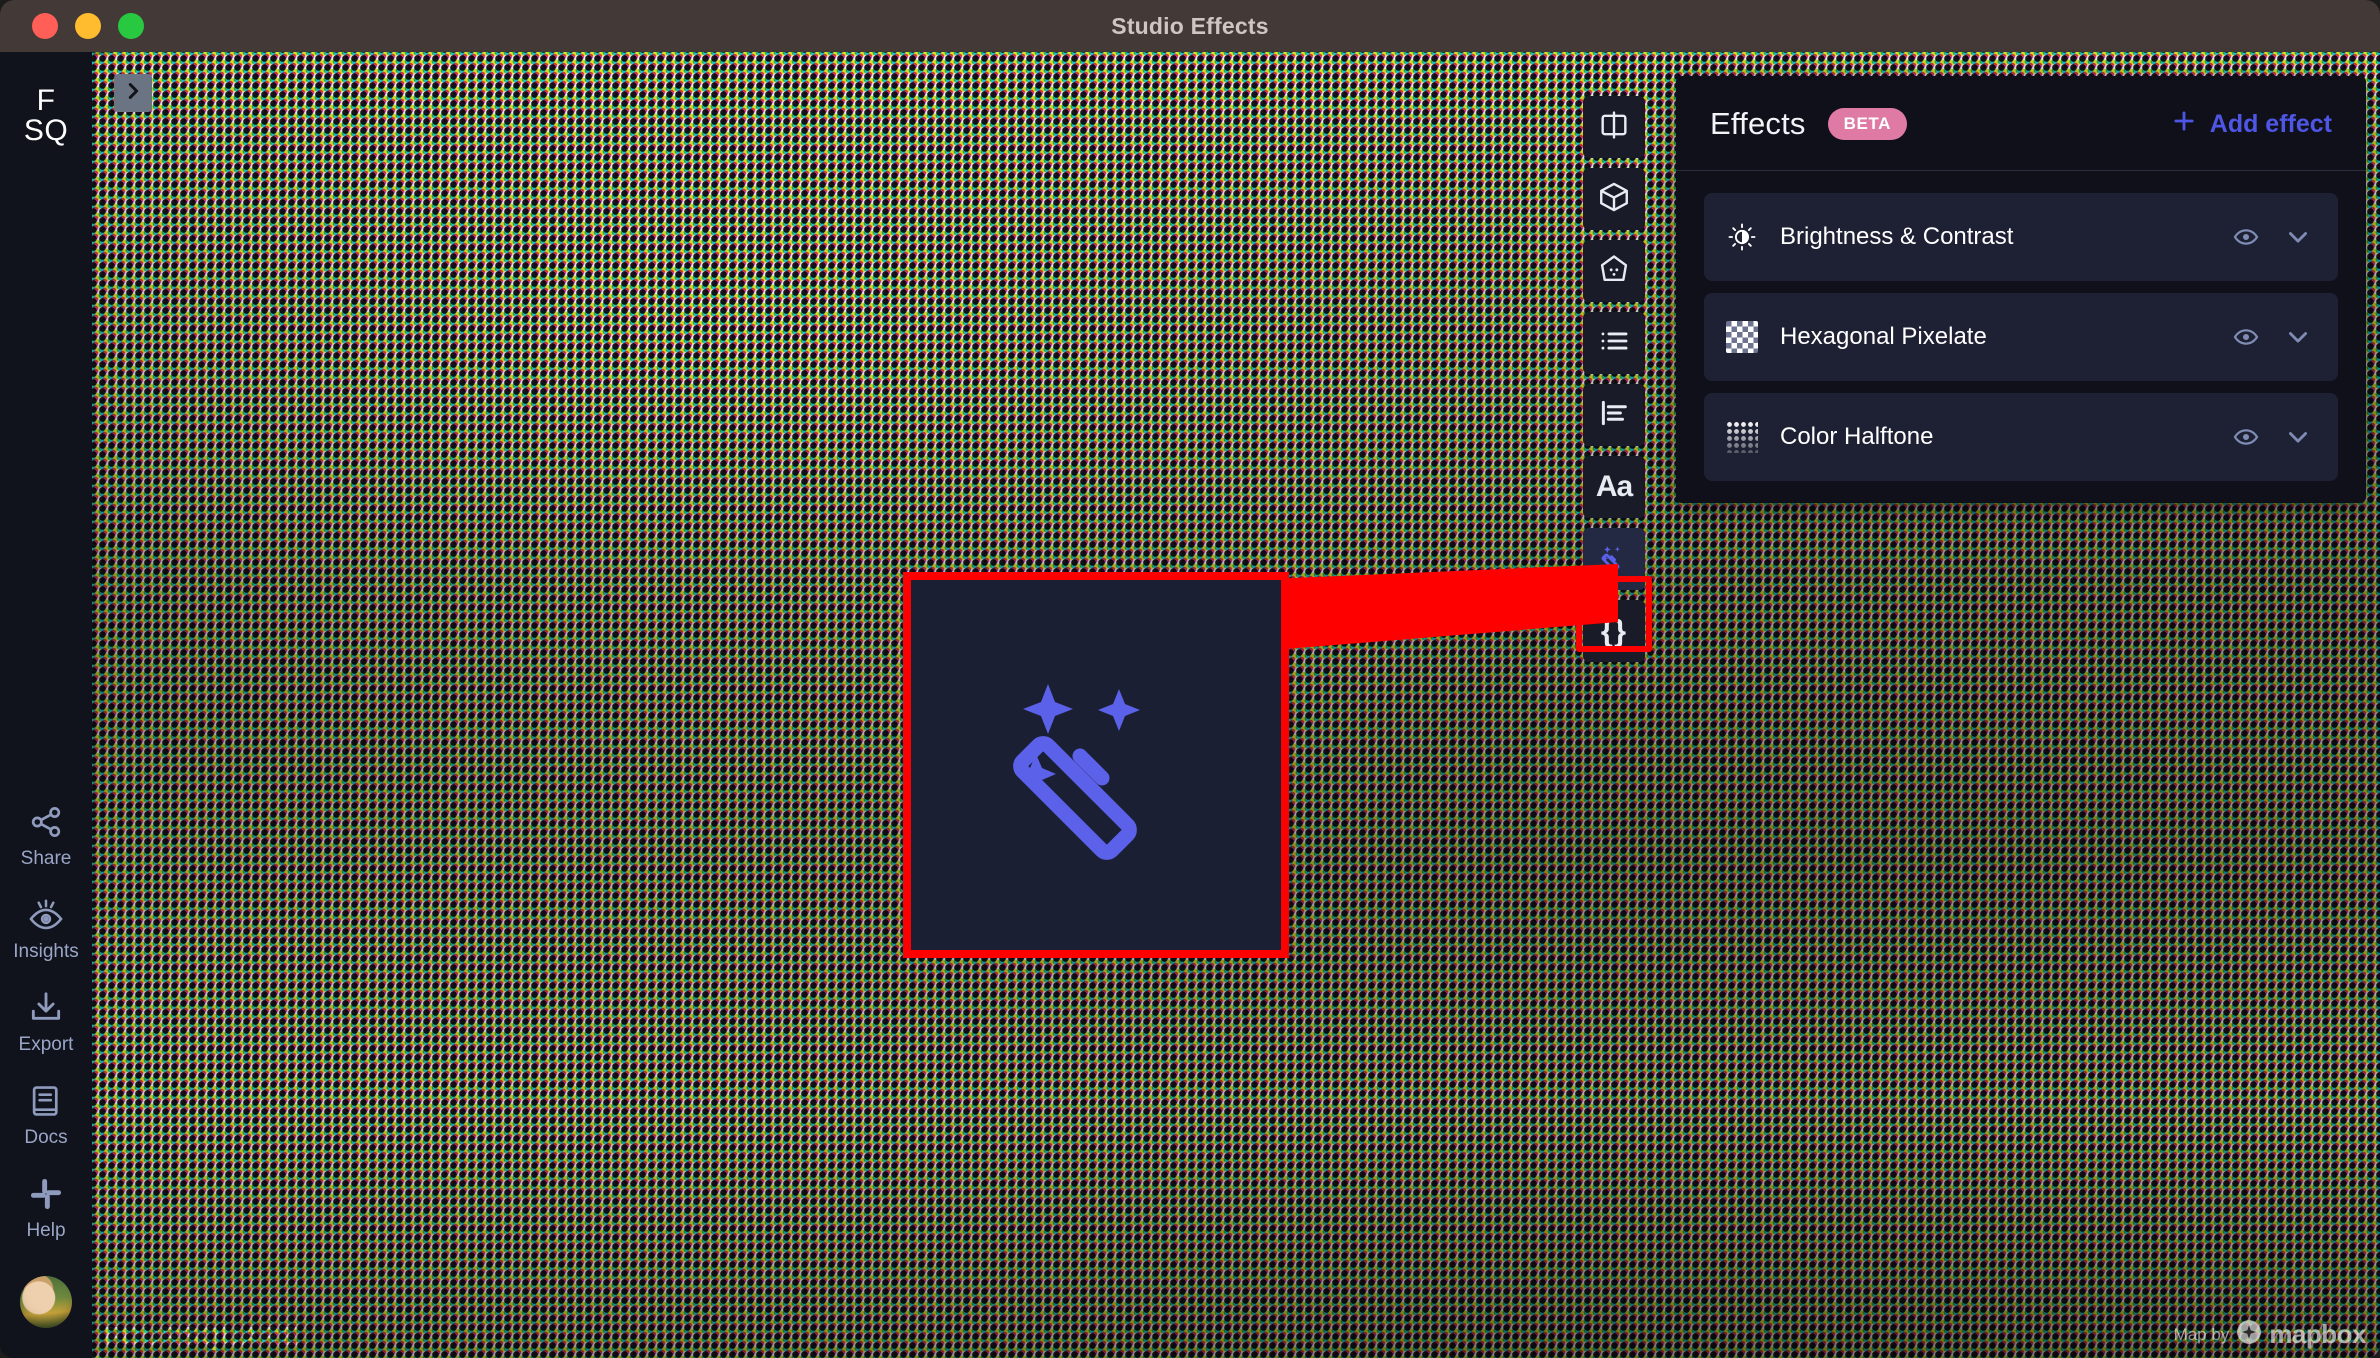 This screenshot has width=2380, height=1358. I want to click on download-export-icon, so click(46, 1008).